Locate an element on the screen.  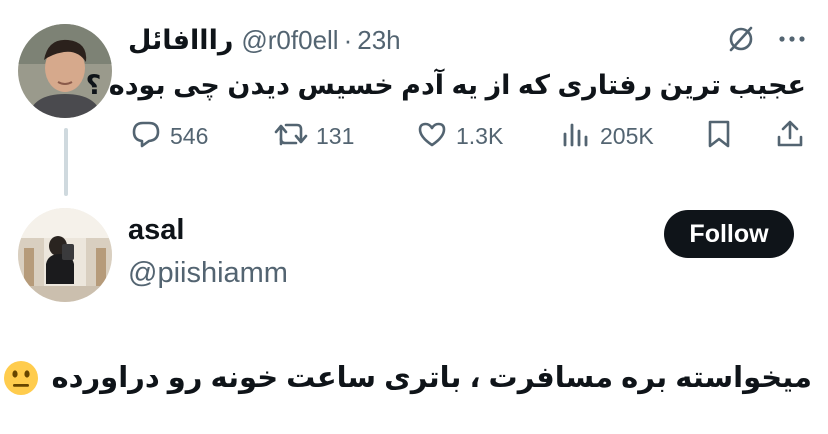
bookmark-button is located at coordinates (719, 136).